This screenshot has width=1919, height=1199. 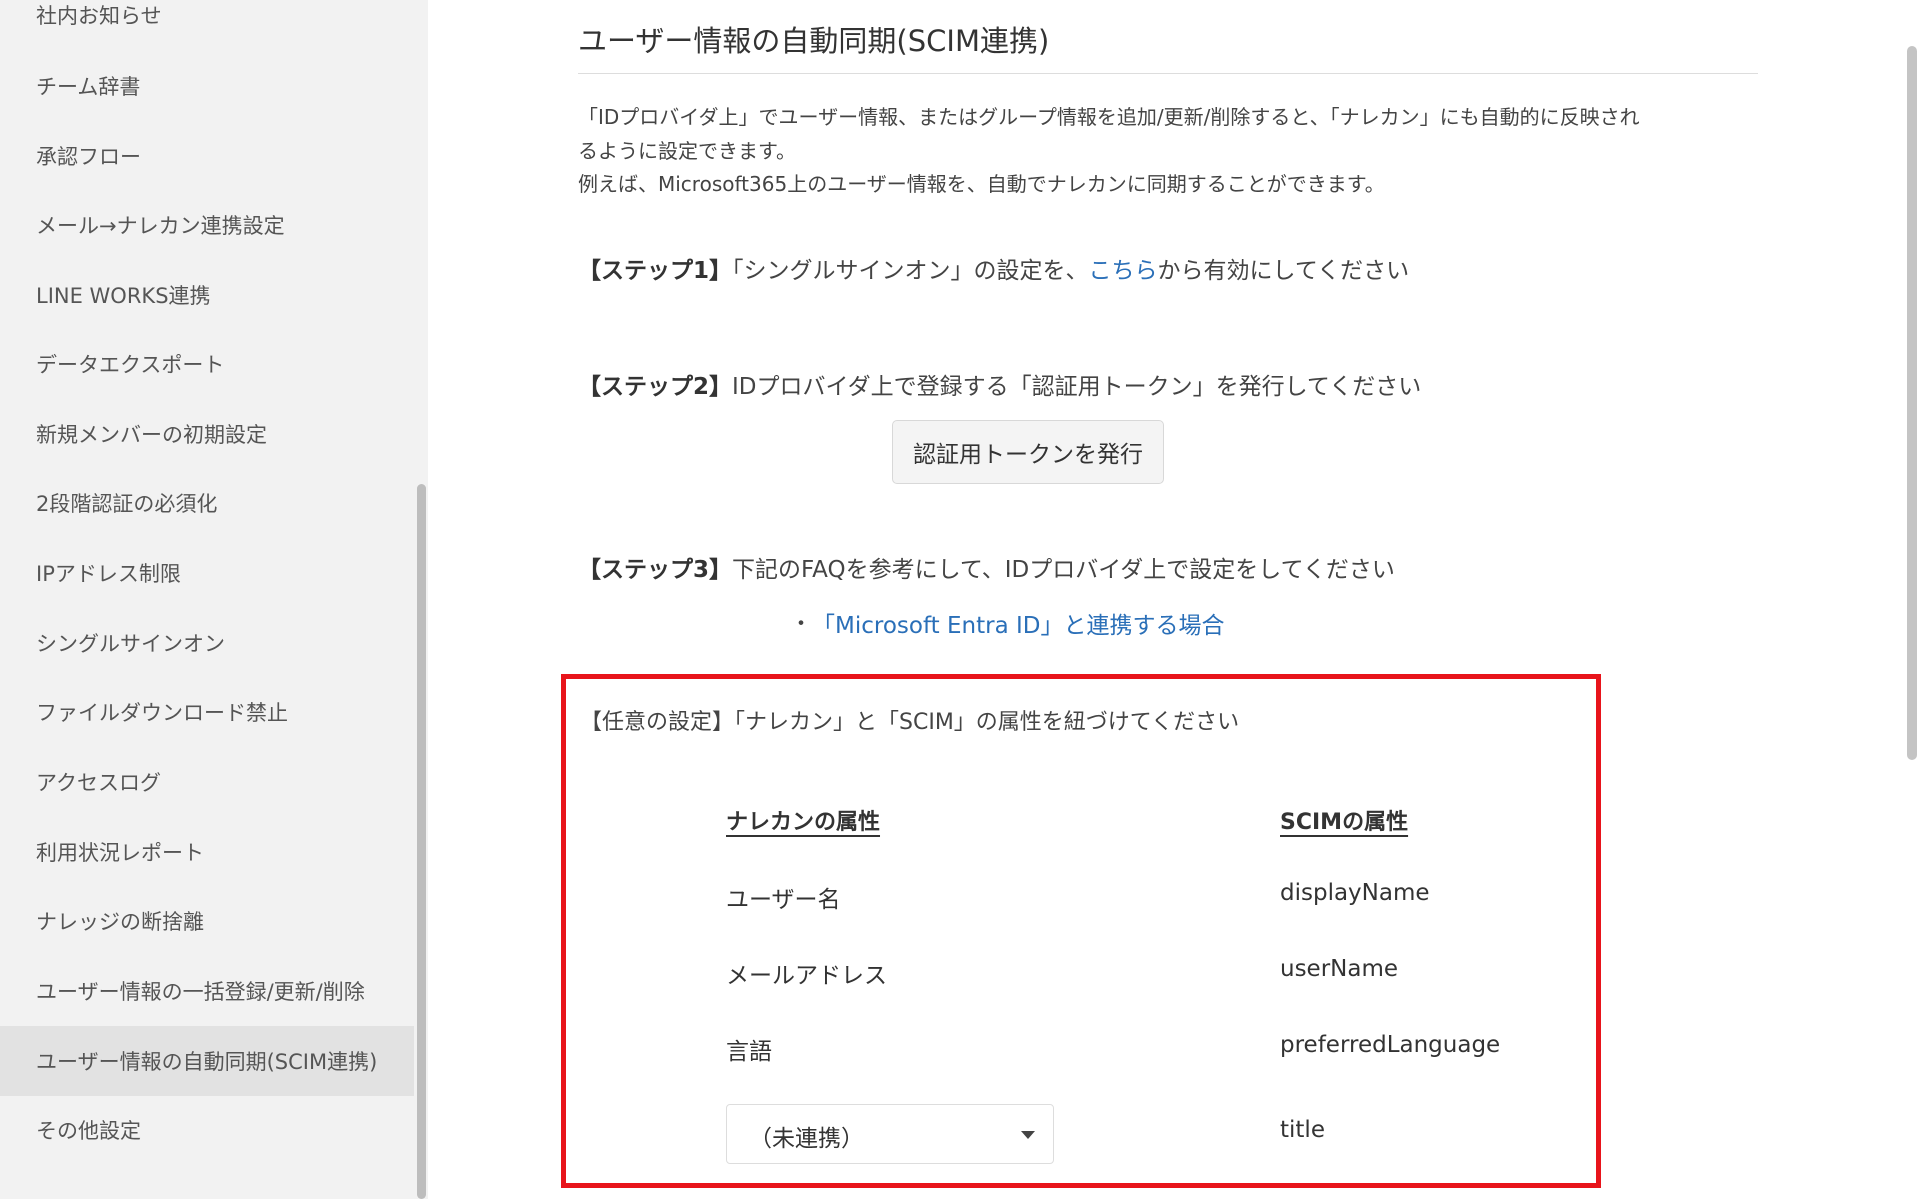 What do you see at coordinates (207, 156) in the screenshot?
I see `sidebar-item-approval-flow: 承認フロー` at bounding box center [207, 156].